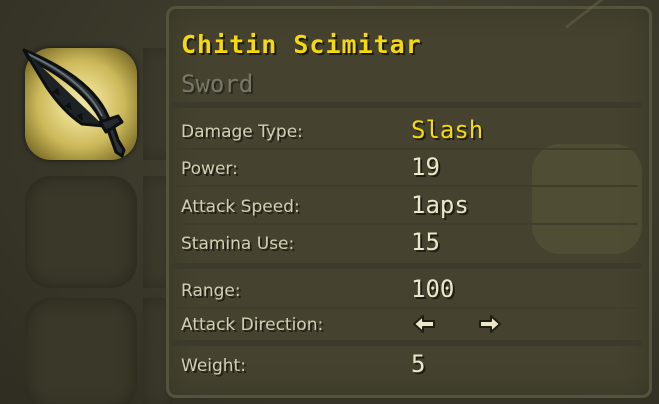 The image size is (659, 404). Describe the element at coordinates (238, 244) in the screenshot. I see `stat-label-stamina-use: Stamina Use:` at that location.